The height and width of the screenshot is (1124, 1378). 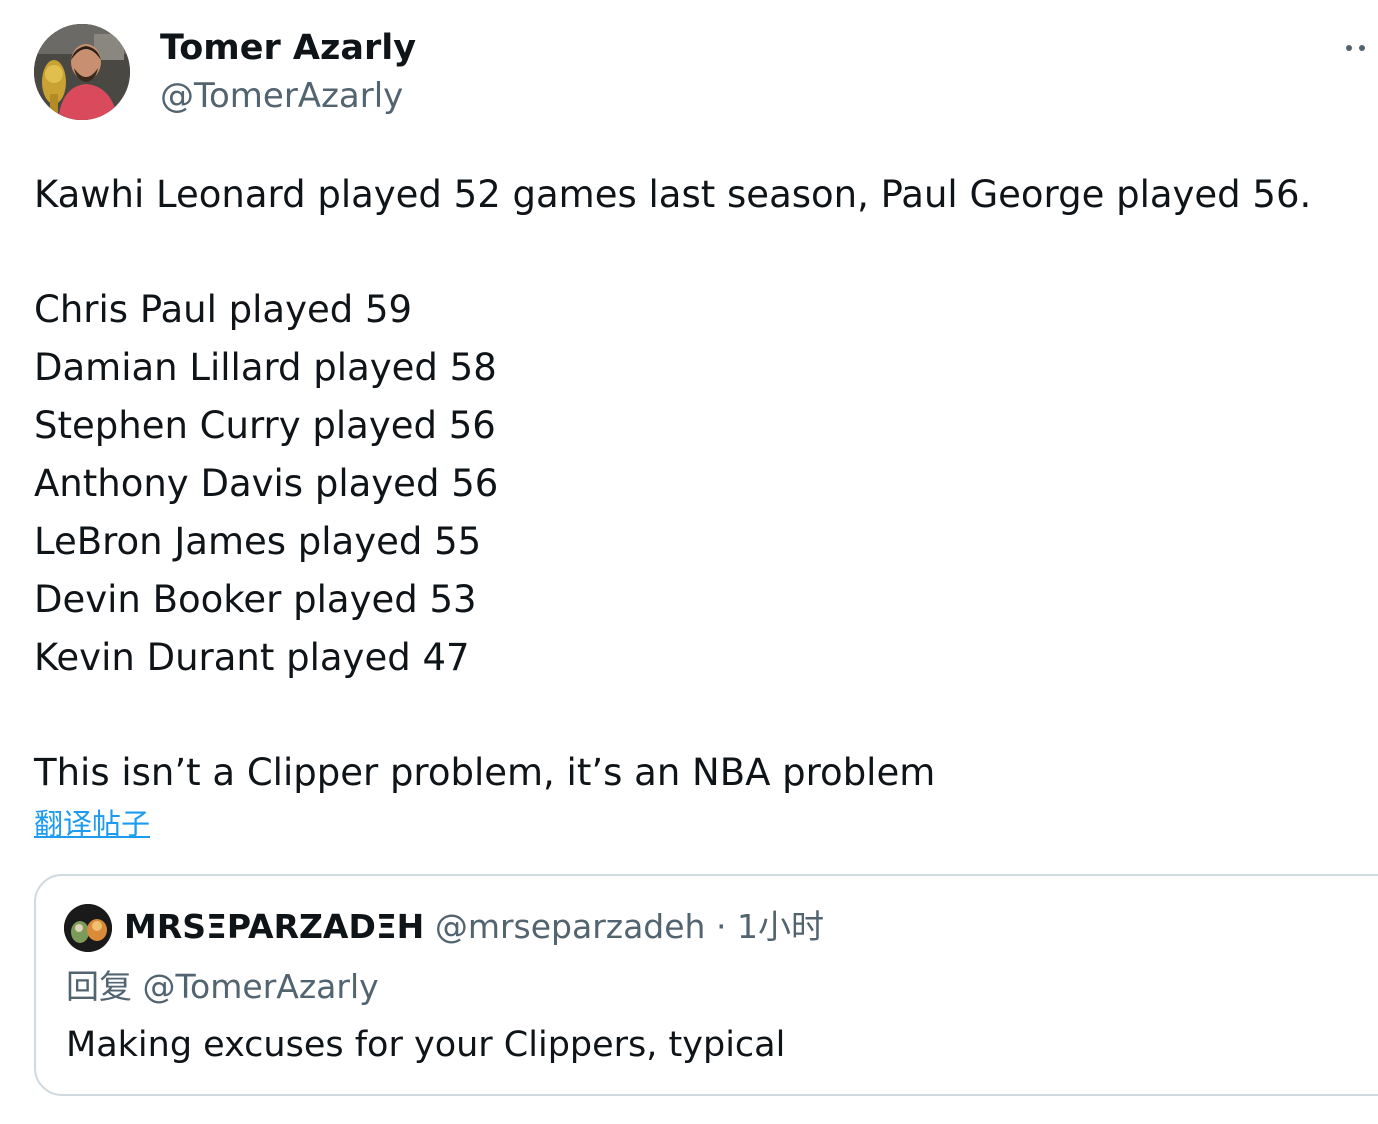 I want to click on author-handle: @TomerAzarly, so click(x=281, y=96).